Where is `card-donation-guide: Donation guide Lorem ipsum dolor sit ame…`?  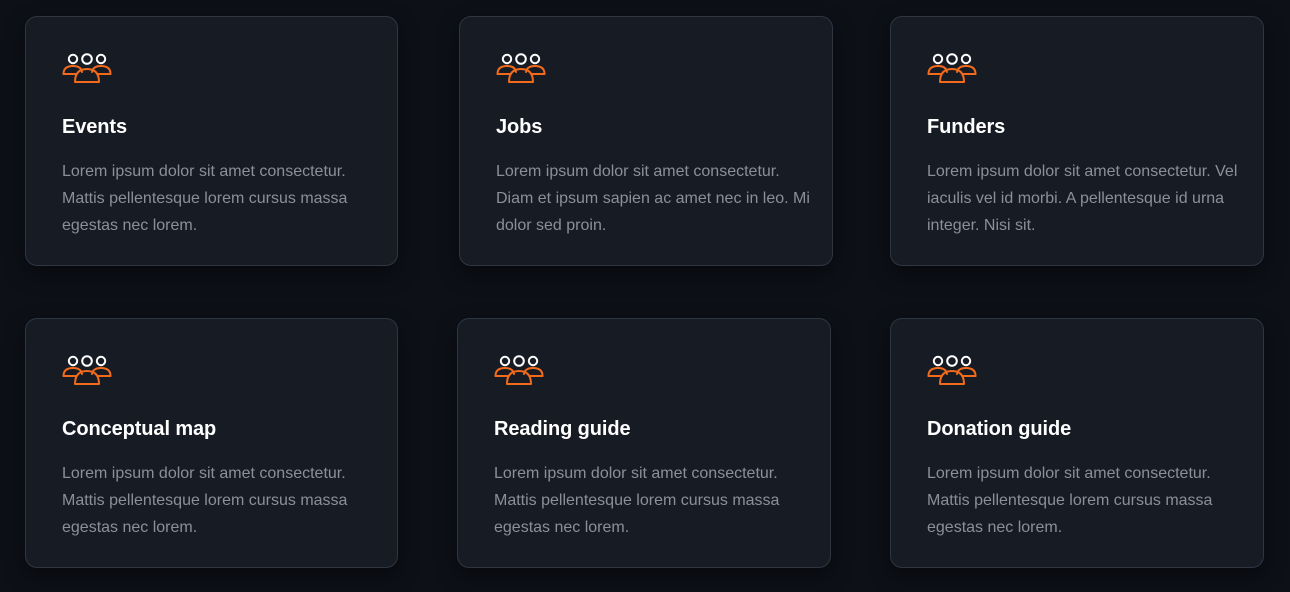 card-donation-guide: Donation guide Lorem ipsum dolor sit ame… is located at coordinates (1077, 443).